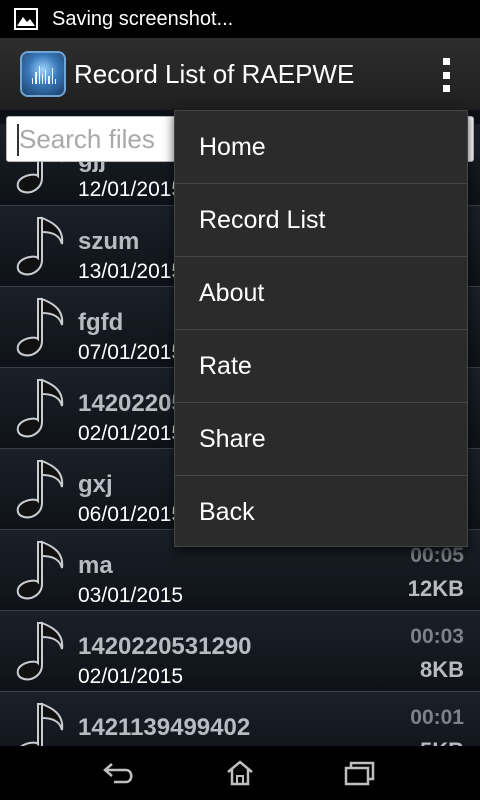  What do you see at coordinates (18, 140) in the screenshot?
I see `text-cursor` at bounding box center [18, 140].